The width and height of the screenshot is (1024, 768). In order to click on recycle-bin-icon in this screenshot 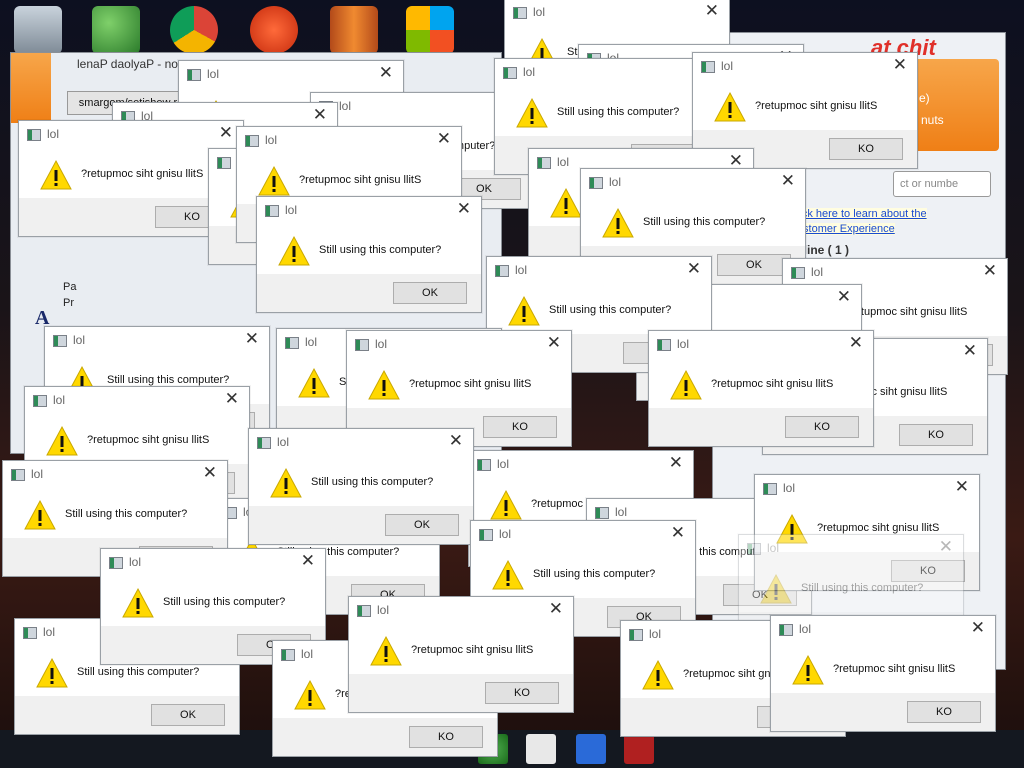, I will do `click(38, 30)`.